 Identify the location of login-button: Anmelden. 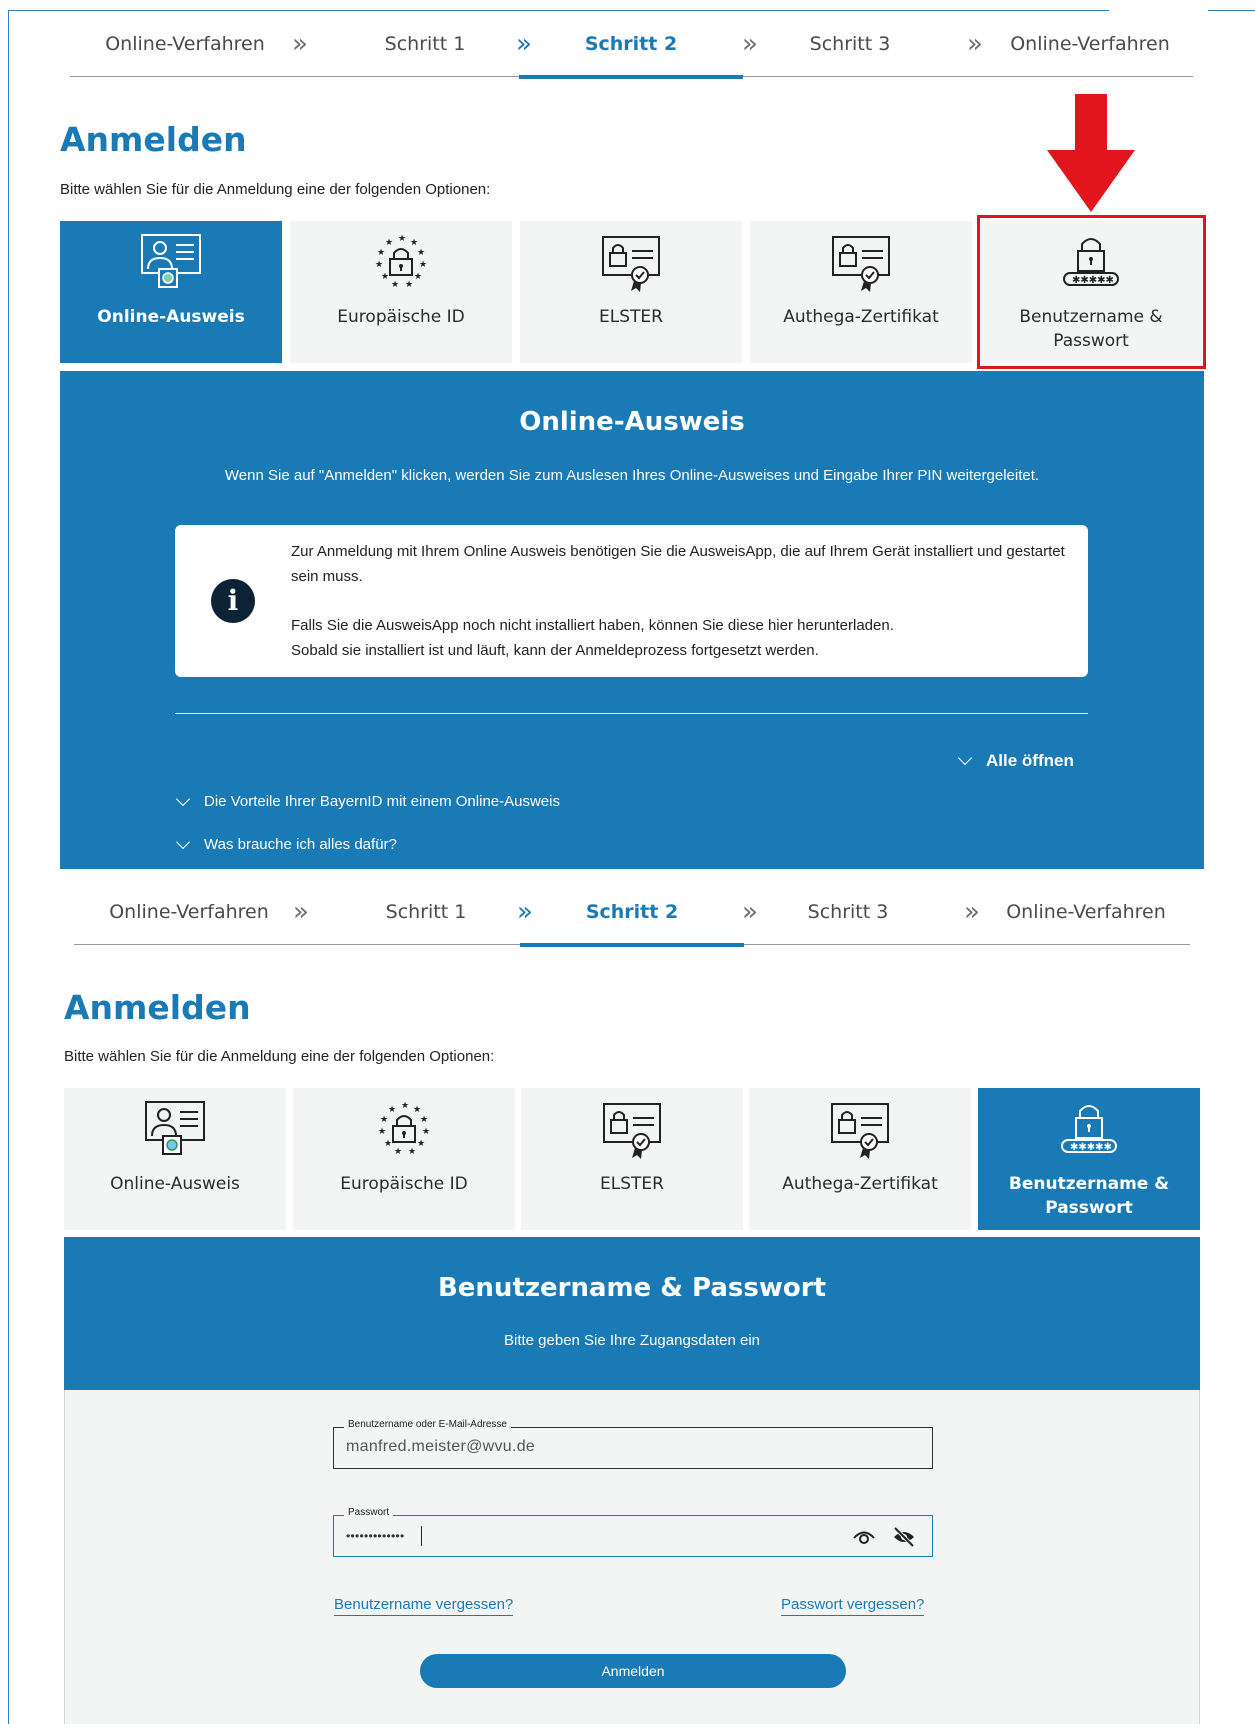
(633, 1671).